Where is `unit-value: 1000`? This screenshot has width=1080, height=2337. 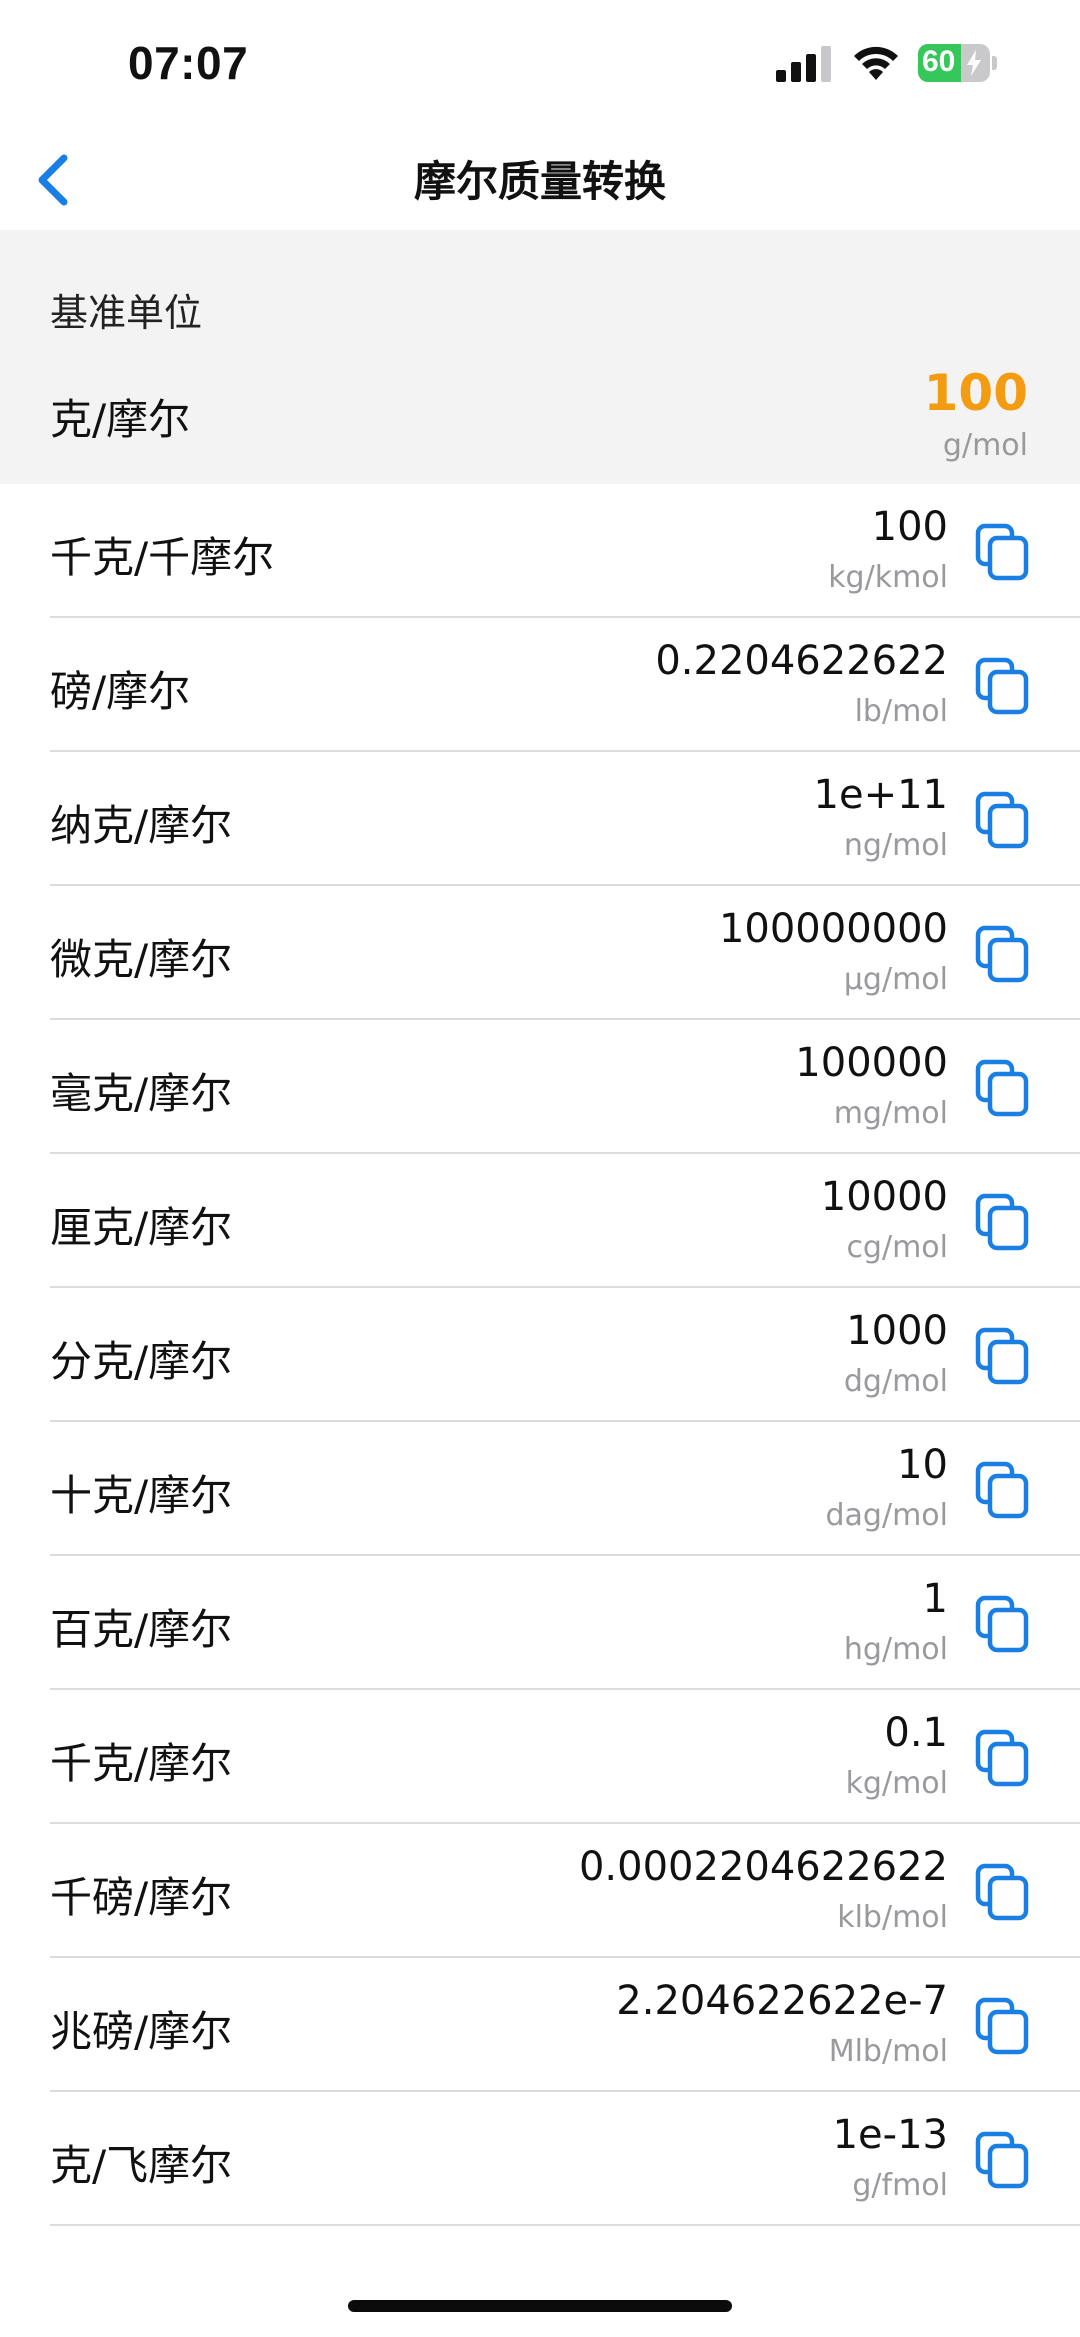
unit-value: 1000 is located at coordinates (897, 1331).